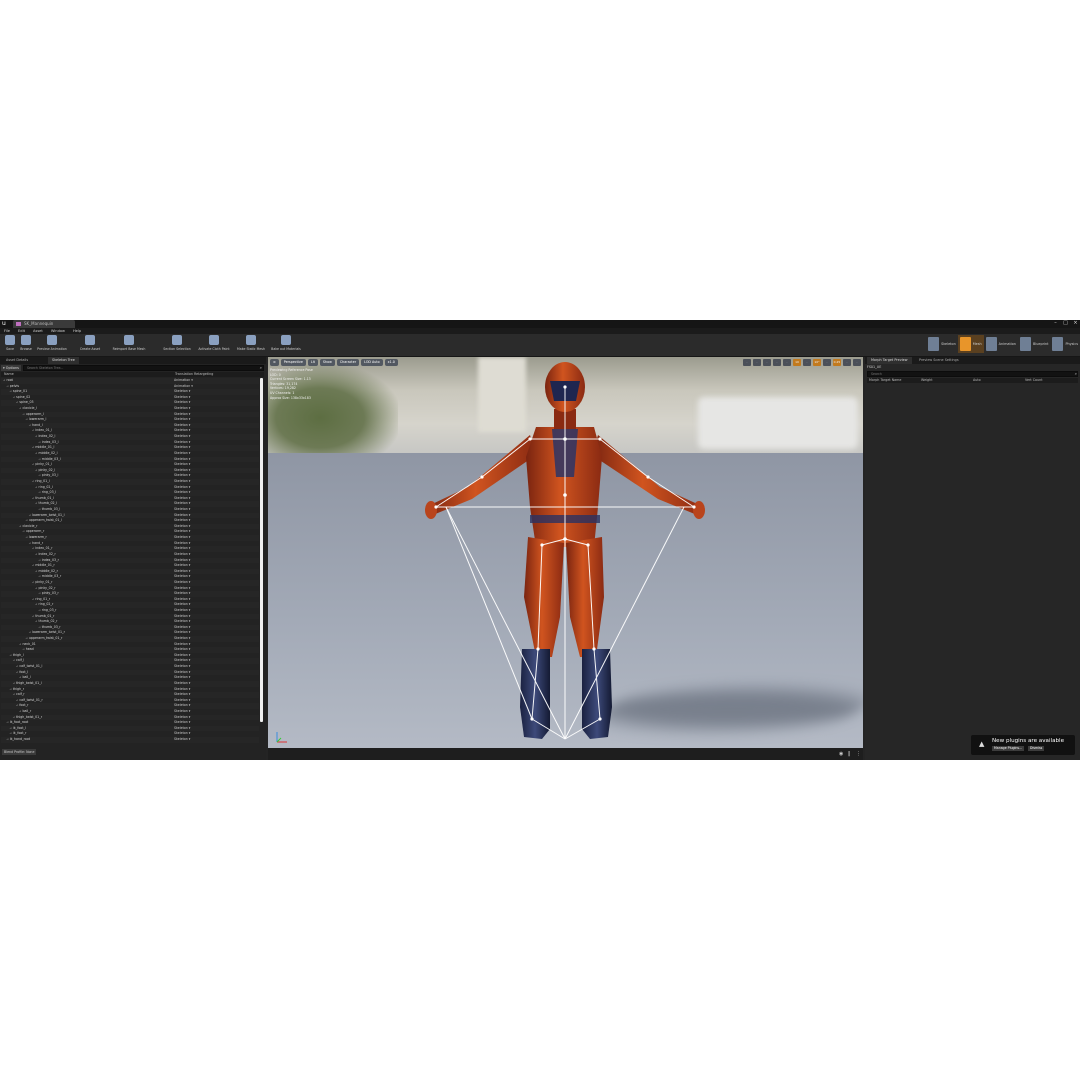 The width and height of the screenshot is (1080, 1080). I want to click on skeleton-tree-row: ik_hand_root Skeleton ▾, so click(130, 740).